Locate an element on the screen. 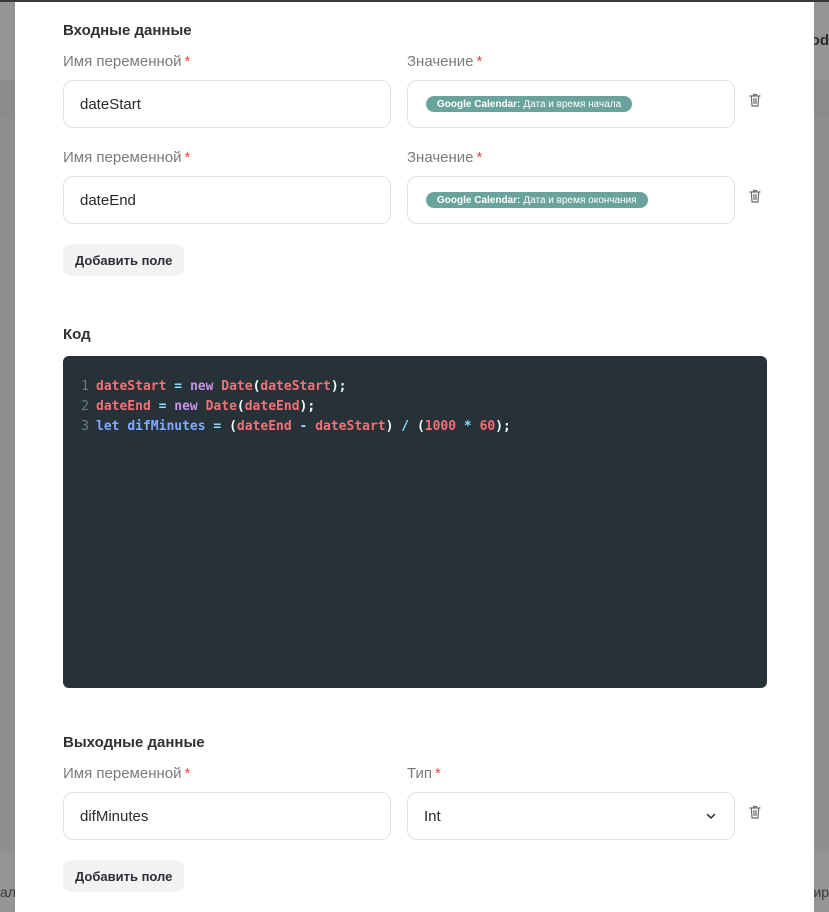  value-input: Google Calendar: Дата и время окончания is located at coordinates (571, 200).